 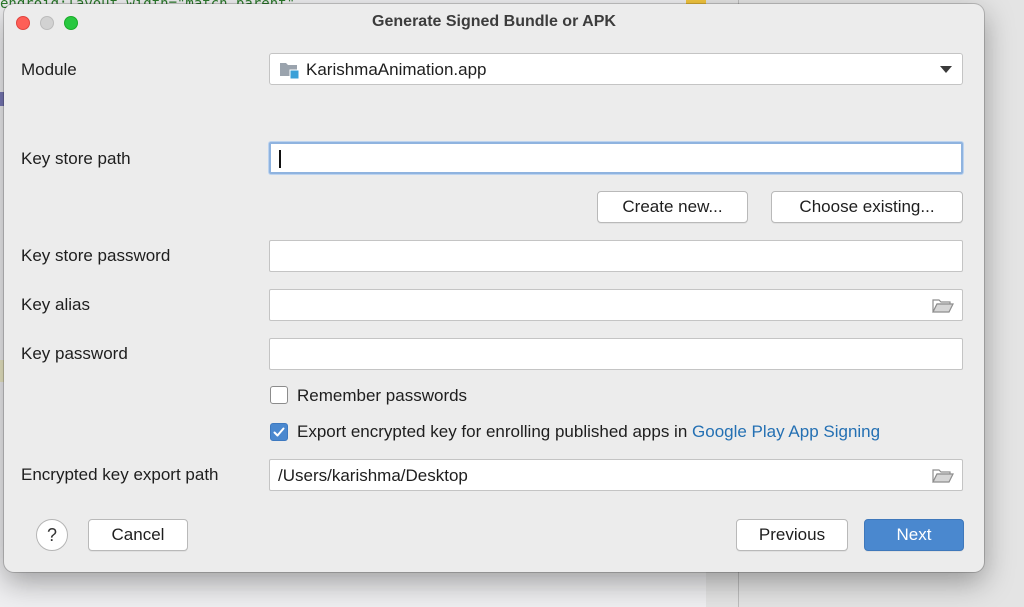 I want to click on cancel-button: Cancel, so click(x=138, y=535).